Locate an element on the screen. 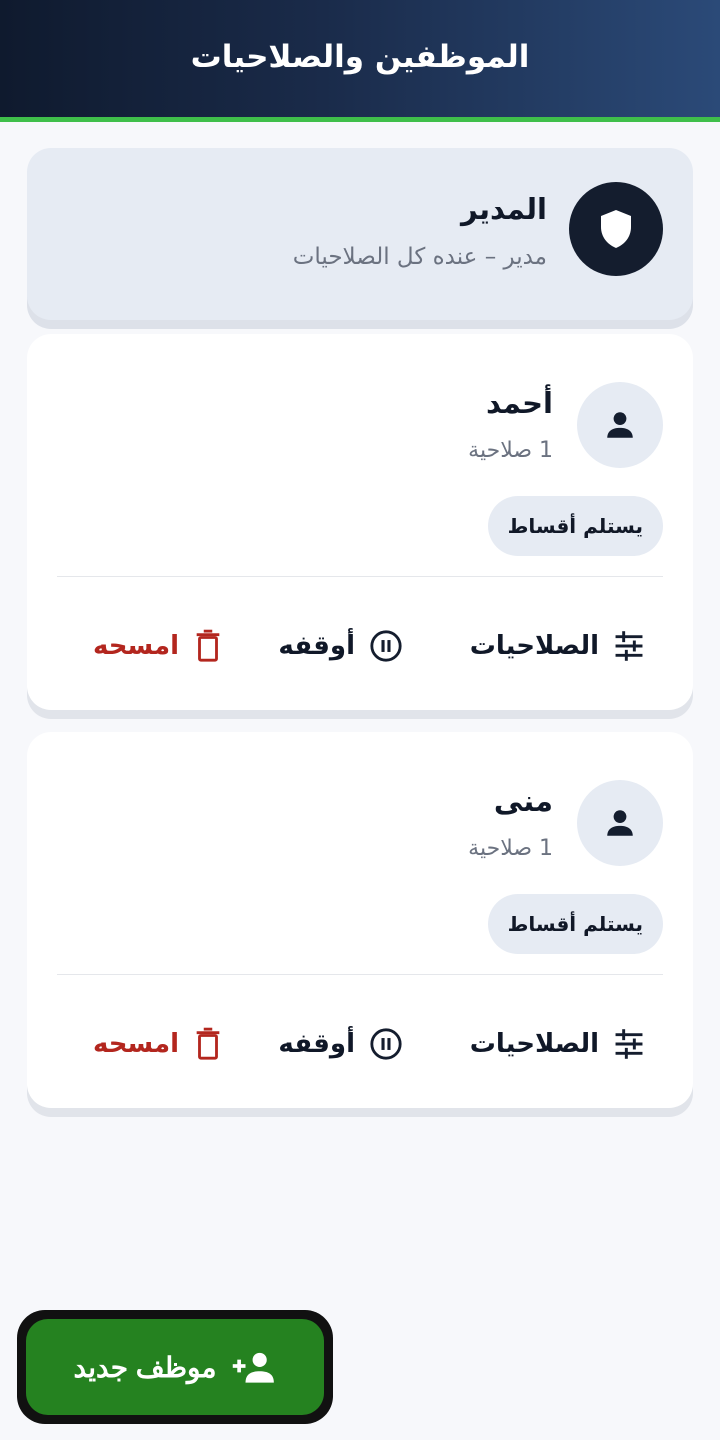 The height and width of the screenshot is (1440, 720). app-header: الموظفين والصلاحيات is located at coordinates (360, 61).